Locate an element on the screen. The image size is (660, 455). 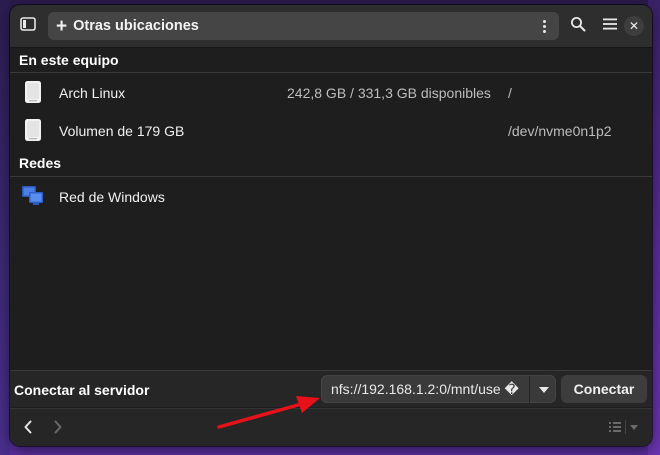
chevron-down-icon is located at coordinates (543, 389).